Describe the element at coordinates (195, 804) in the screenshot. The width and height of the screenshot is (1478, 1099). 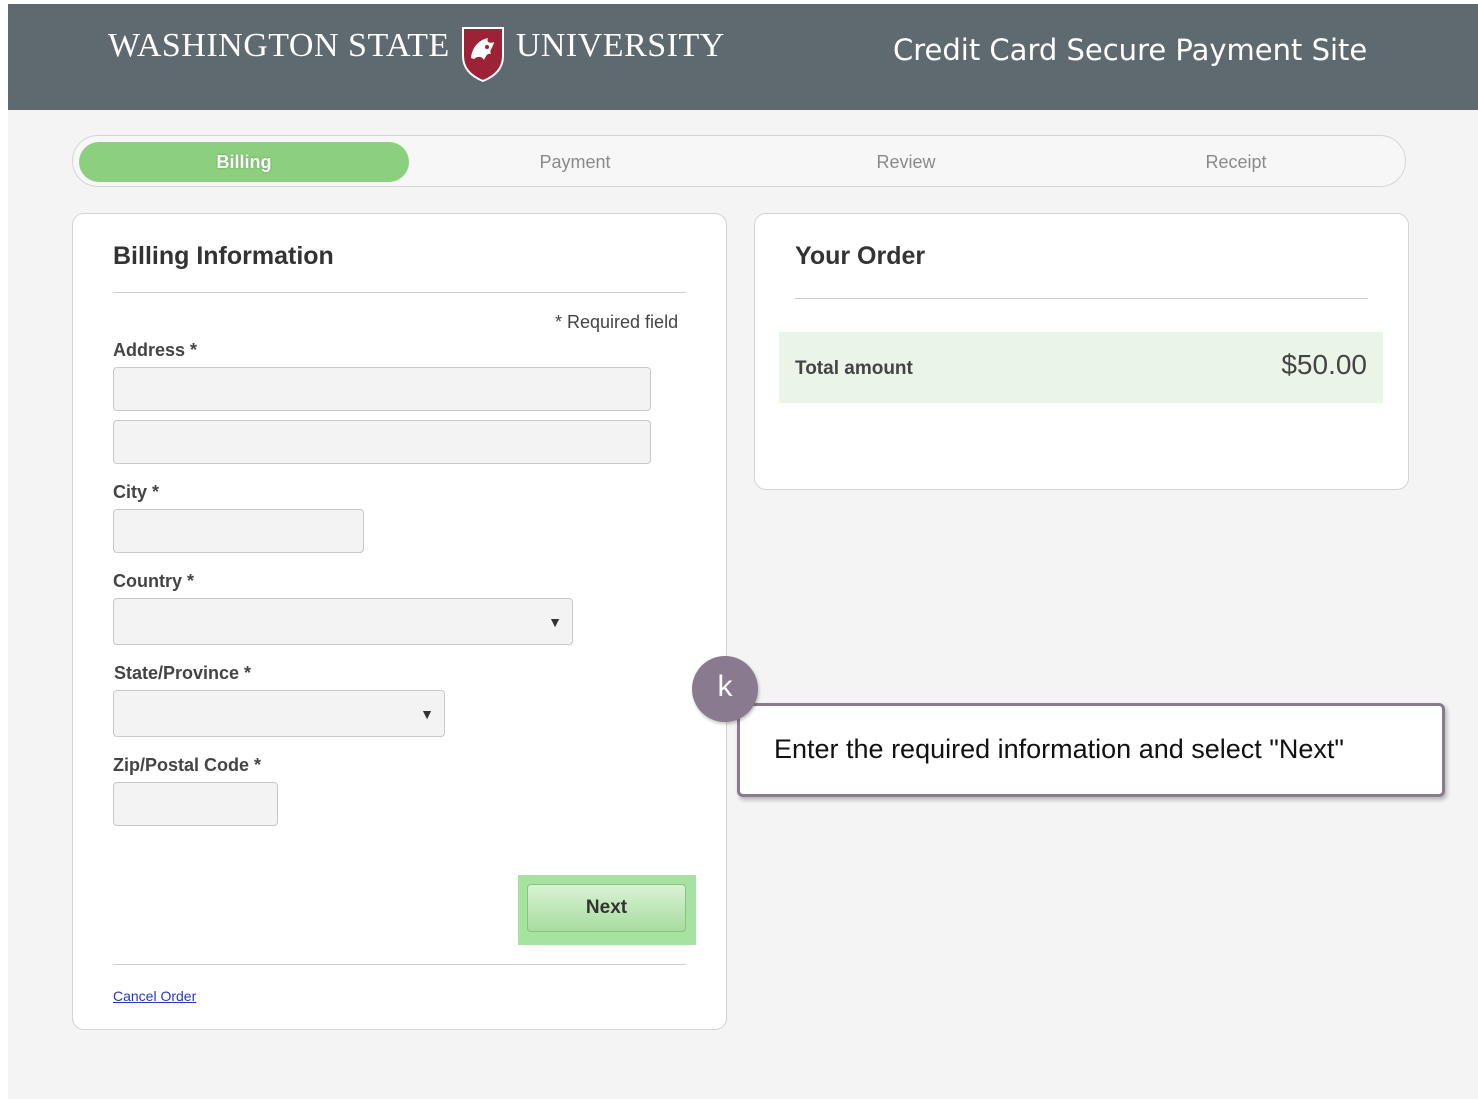
I see `zip-input` at that location.